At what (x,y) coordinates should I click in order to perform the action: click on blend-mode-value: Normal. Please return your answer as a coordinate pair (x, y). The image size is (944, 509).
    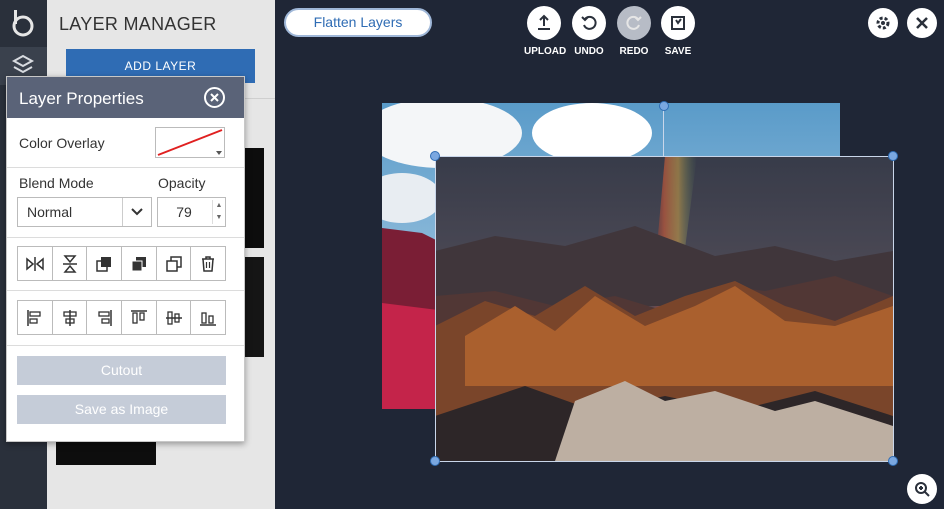
    Looking at the image, I should click on (50, 212).